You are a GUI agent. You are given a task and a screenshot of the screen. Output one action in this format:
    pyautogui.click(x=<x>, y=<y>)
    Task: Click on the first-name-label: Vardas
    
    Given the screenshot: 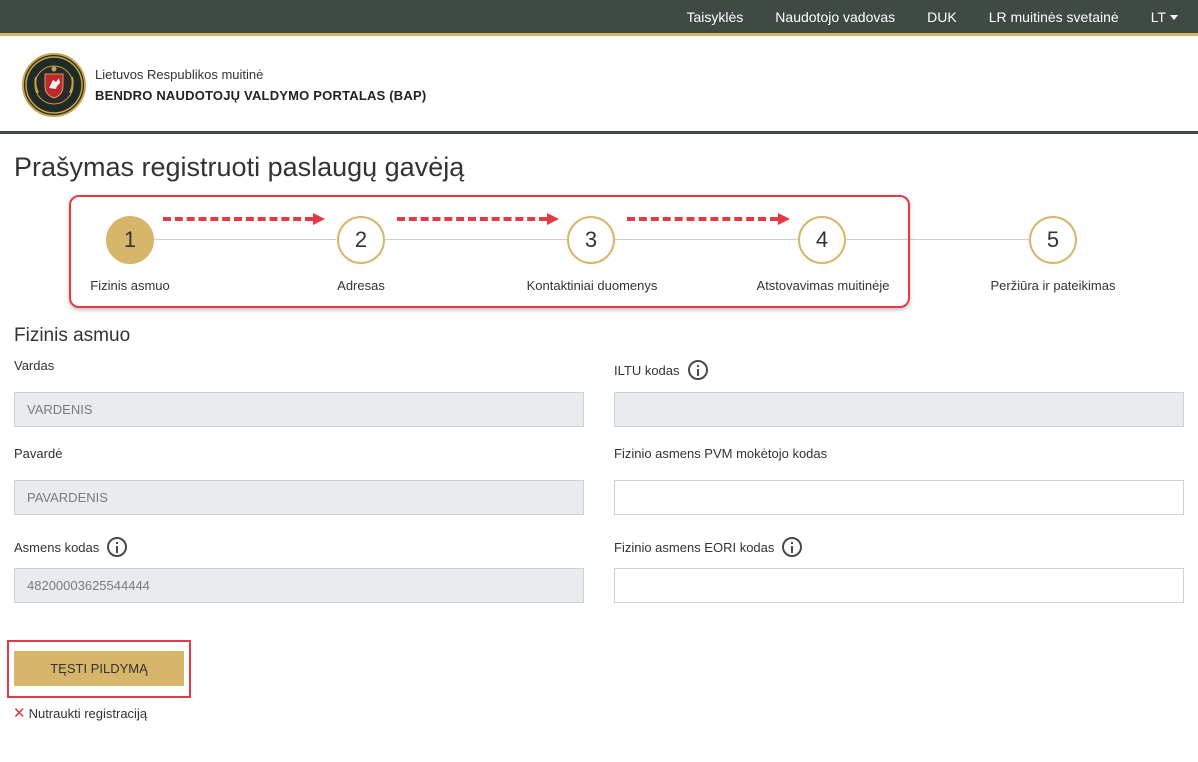 What is the action you would take?
    pyautogui.click(x=34, y=365)
    